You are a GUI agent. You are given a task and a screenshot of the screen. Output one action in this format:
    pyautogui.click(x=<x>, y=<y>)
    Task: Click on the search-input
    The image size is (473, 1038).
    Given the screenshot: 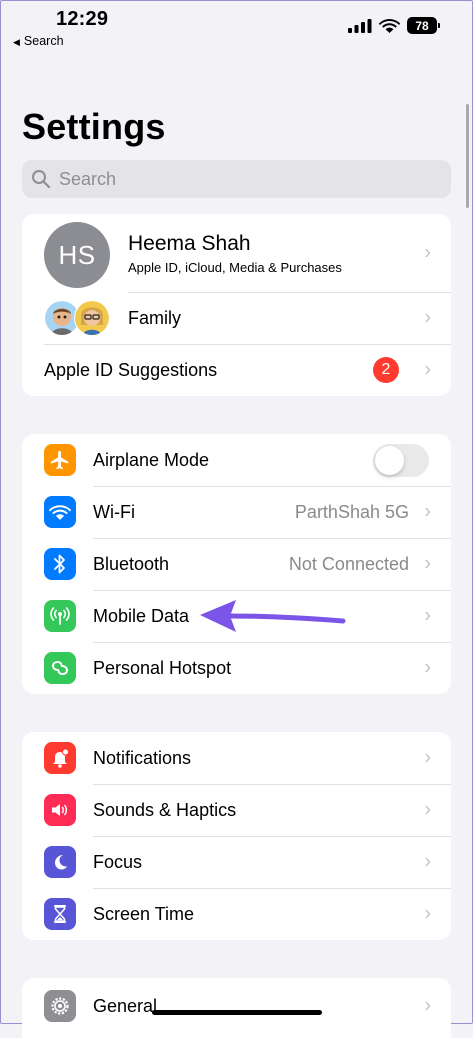 What is the action you would take?
    pyautogui.click(x=249, y=179)
    